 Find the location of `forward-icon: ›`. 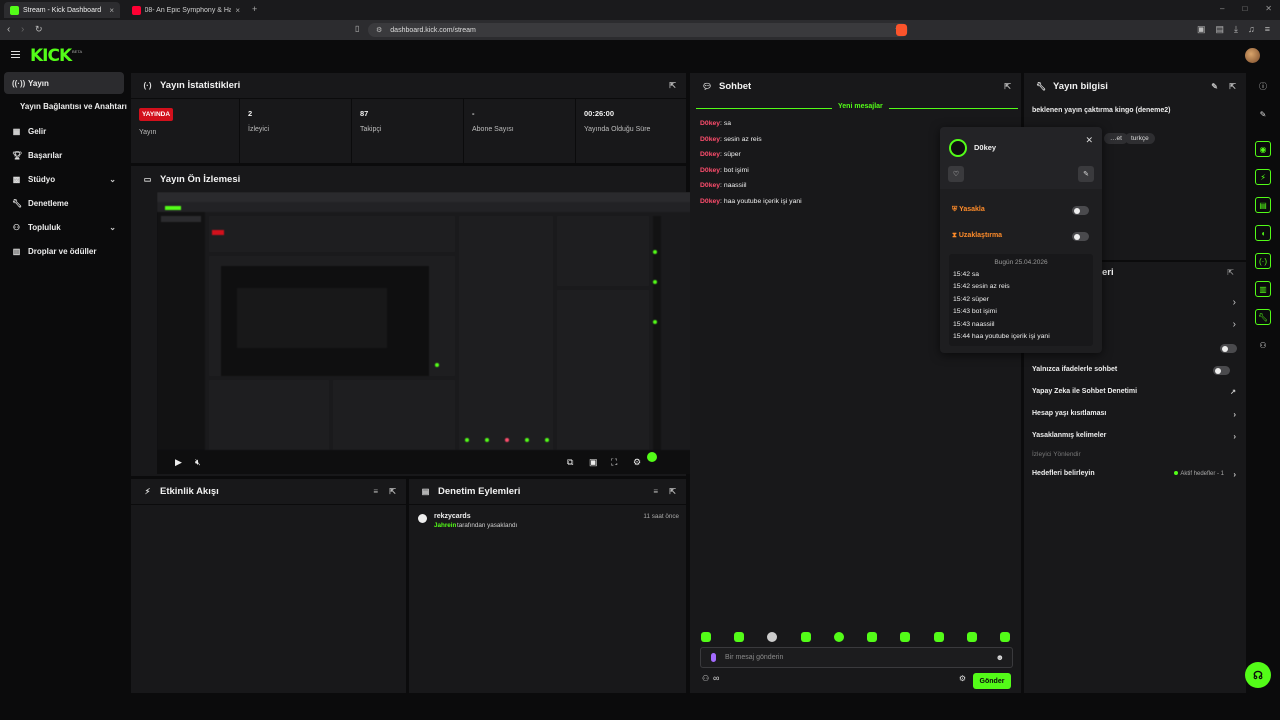

forward-icon: › is located at coordinates (22, 29).